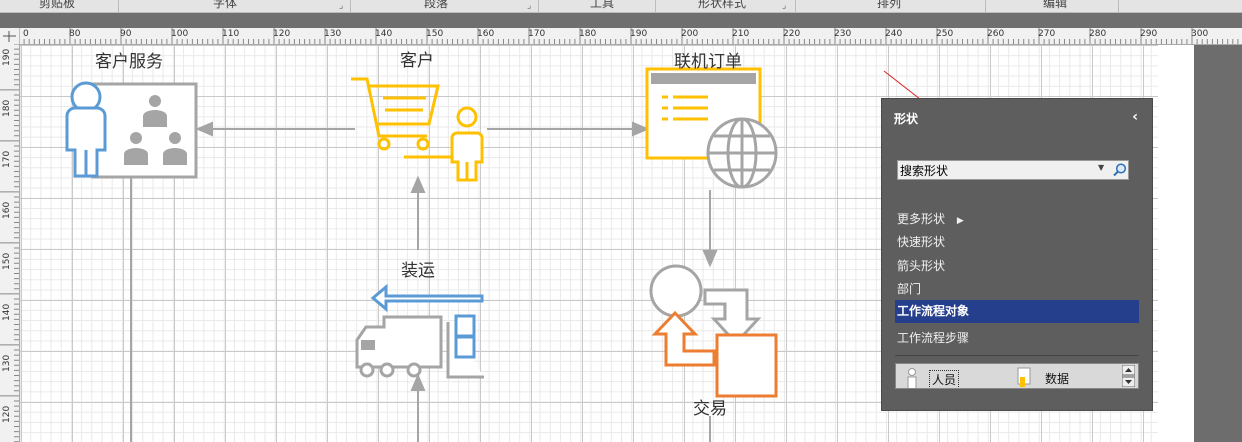 The image size is (1242, 442). Describe the element at coordinates (1149, 34) in the screenshot. I see `ruler-tick-label: 290` at that location.